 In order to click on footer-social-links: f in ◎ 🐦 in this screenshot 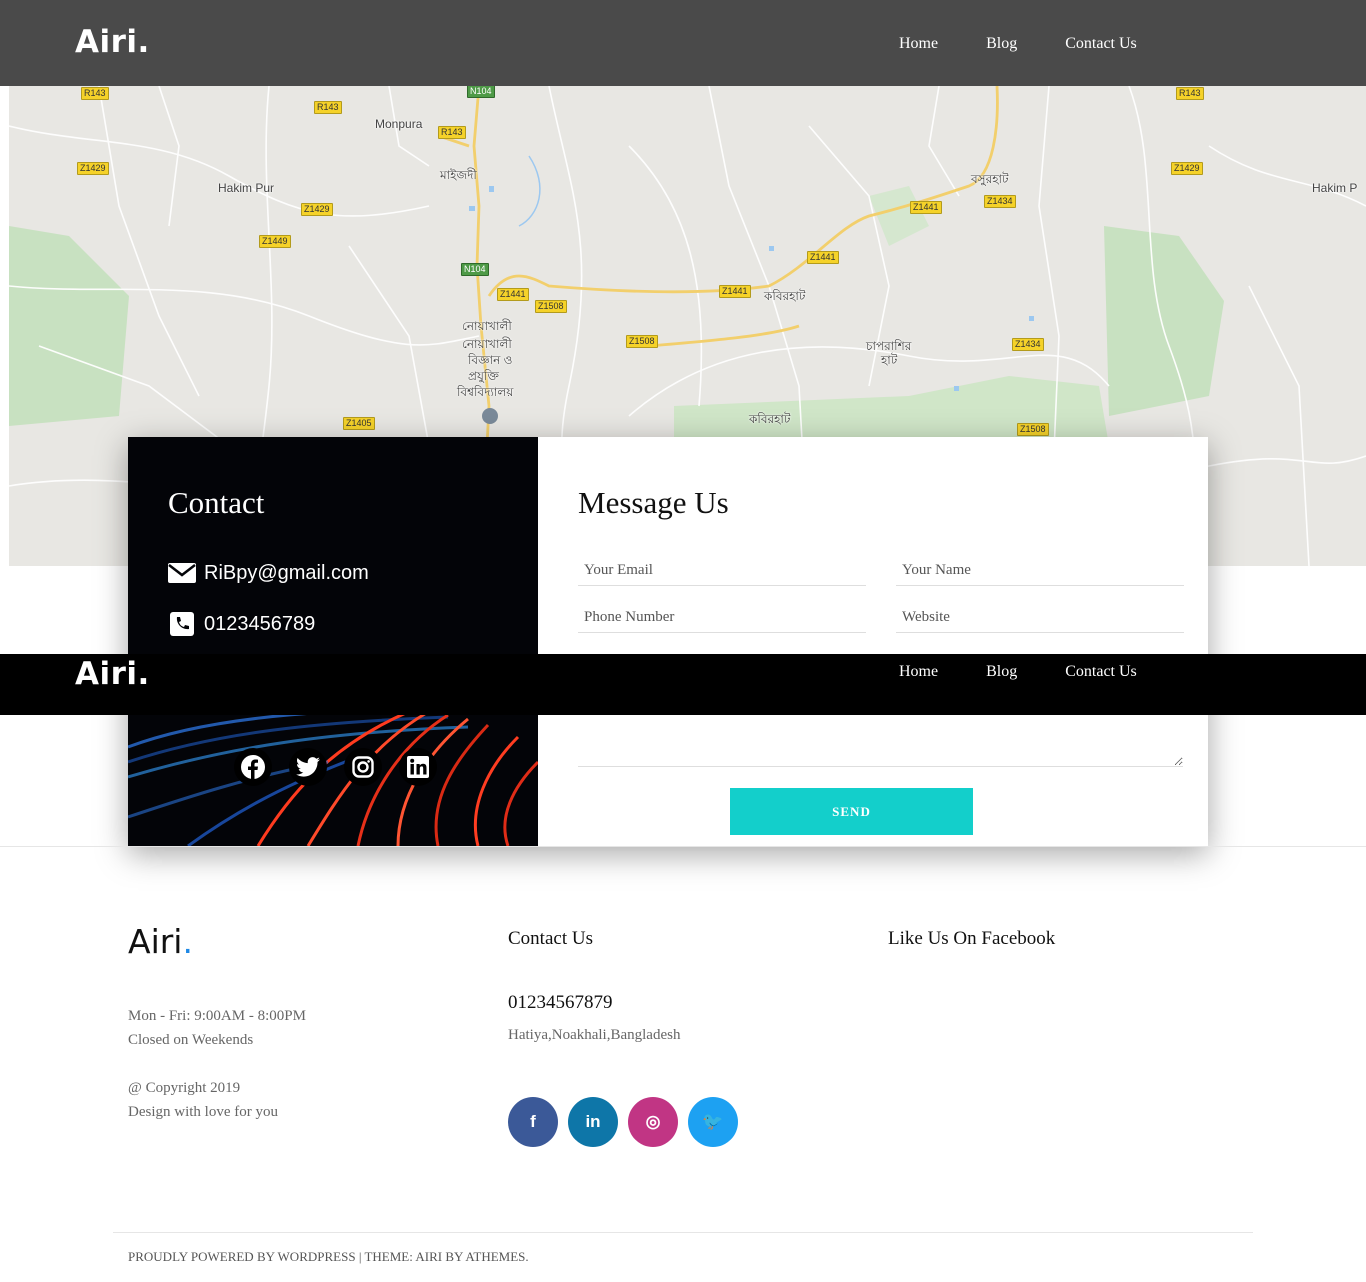, I will do `click(628, 1122)`.